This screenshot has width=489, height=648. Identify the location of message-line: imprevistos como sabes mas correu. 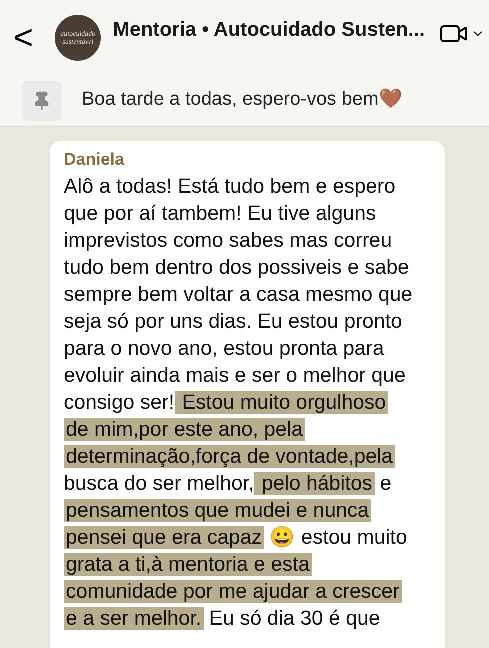
(229, 241).